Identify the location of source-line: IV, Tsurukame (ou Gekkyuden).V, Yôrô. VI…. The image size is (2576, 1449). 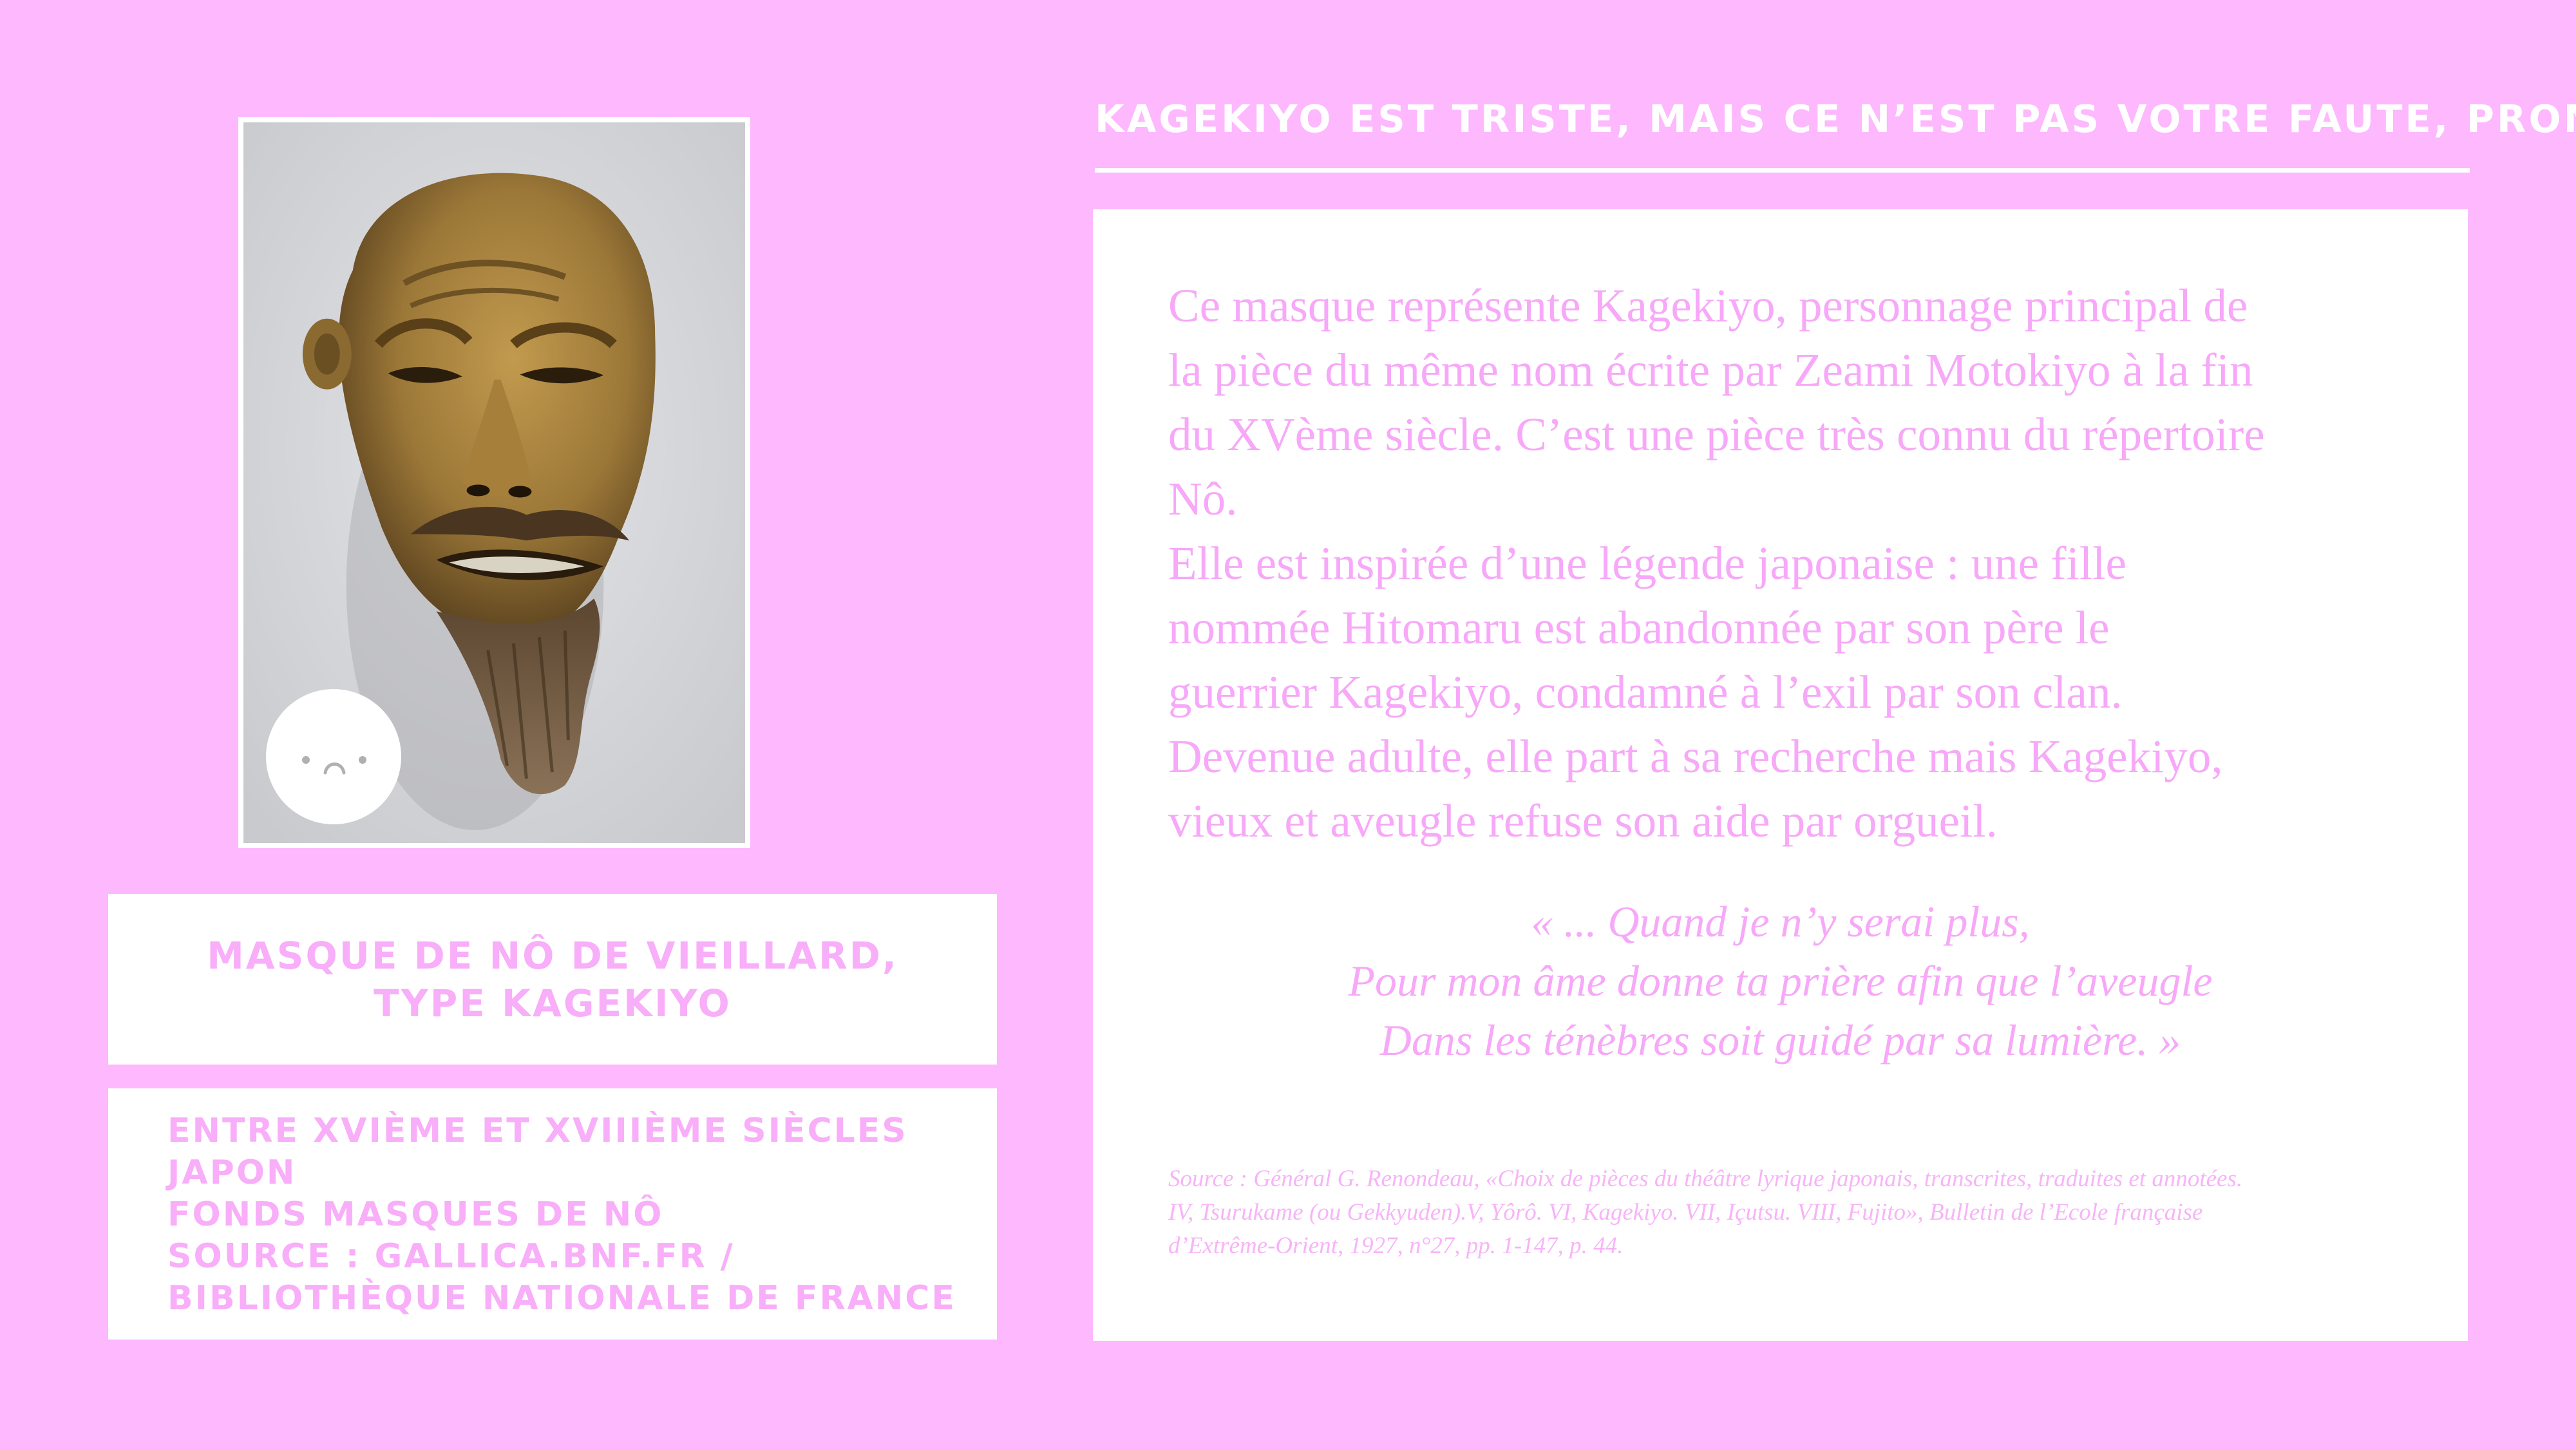
(1686, 1212).